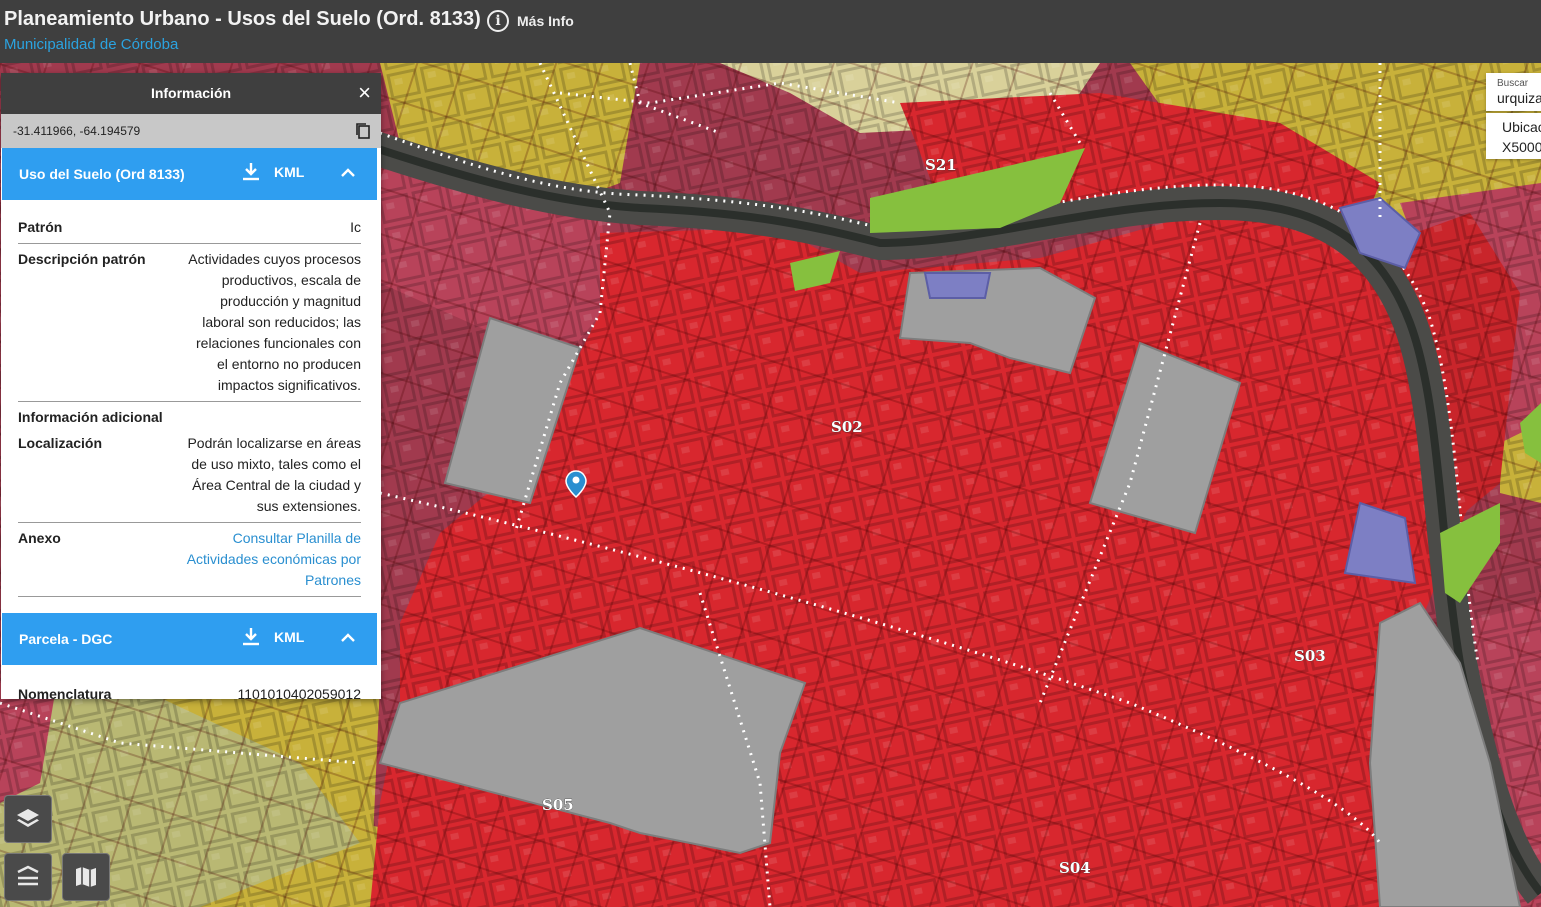 The image size is (1541, 907). I want to click on more-info-button: i Más Info, so click(530, 21).